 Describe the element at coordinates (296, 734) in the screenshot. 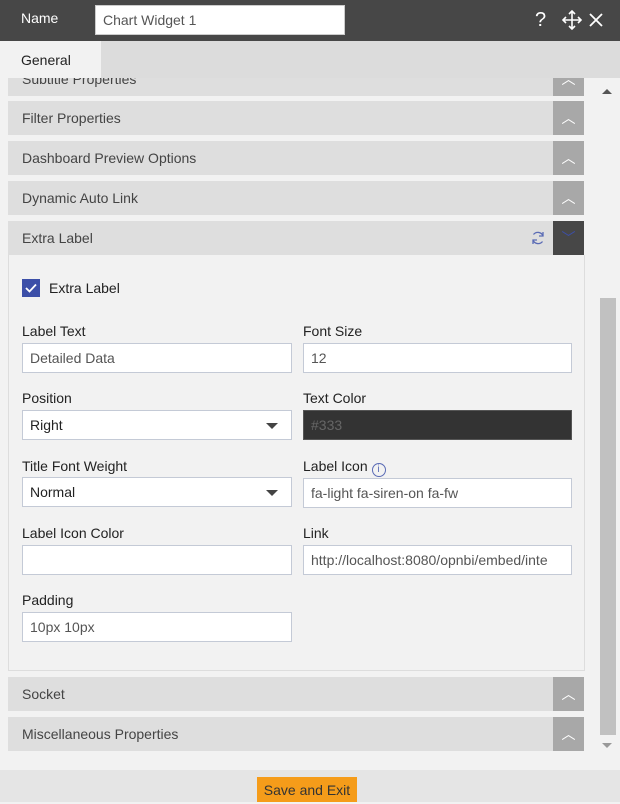

I see `section-miscellaneous-properties: Miscellaneous Properties ︿` at that location.